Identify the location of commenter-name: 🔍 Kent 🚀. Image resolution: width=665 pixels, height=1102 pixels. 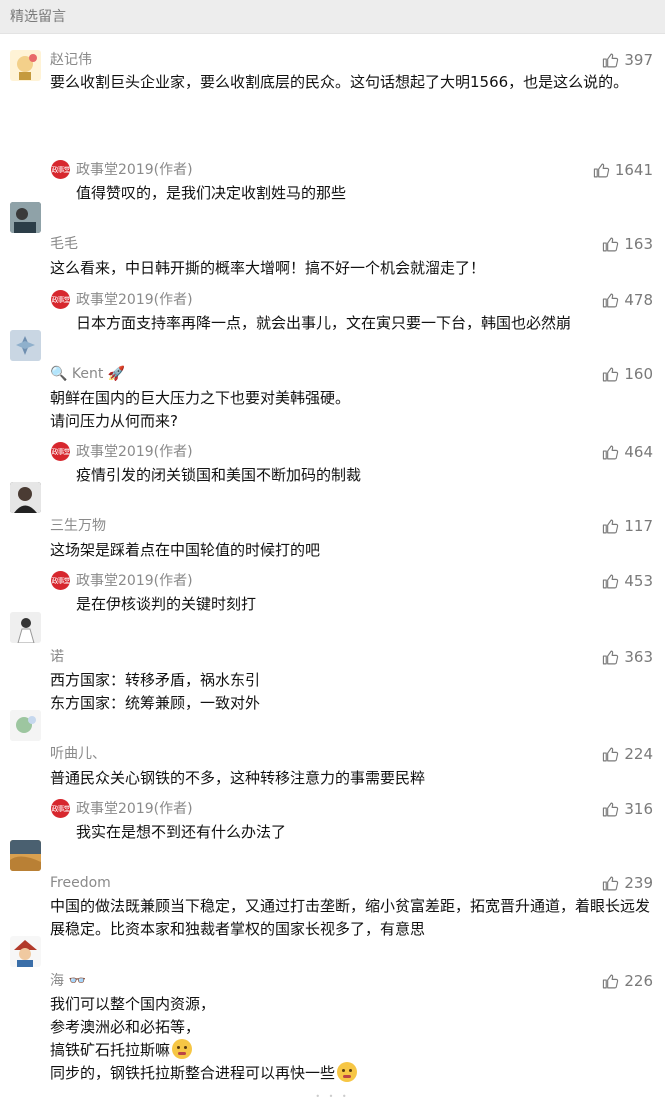
(87, 374).